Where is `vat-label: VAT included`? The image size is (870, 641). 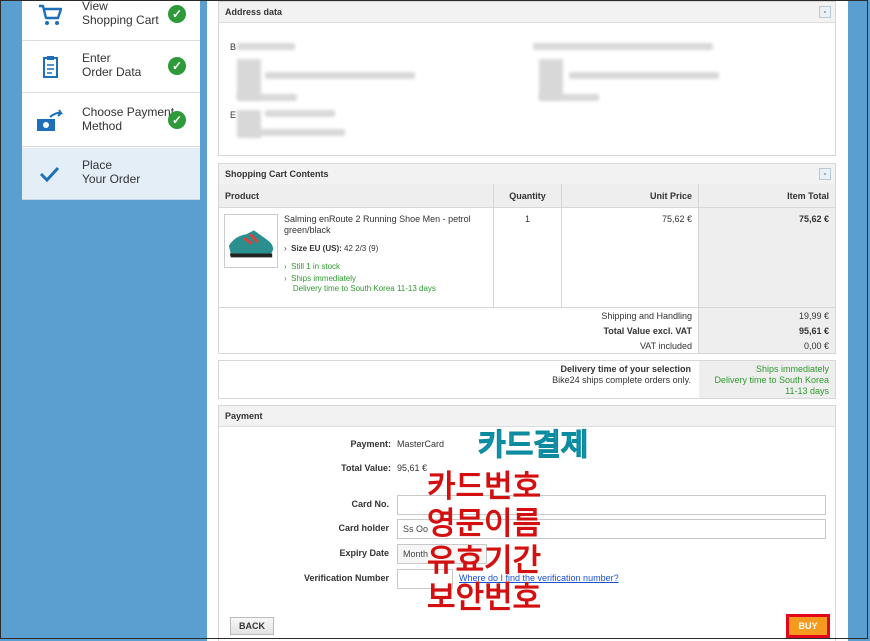
vat-label: VAT included is located at coordinates (665, 346).